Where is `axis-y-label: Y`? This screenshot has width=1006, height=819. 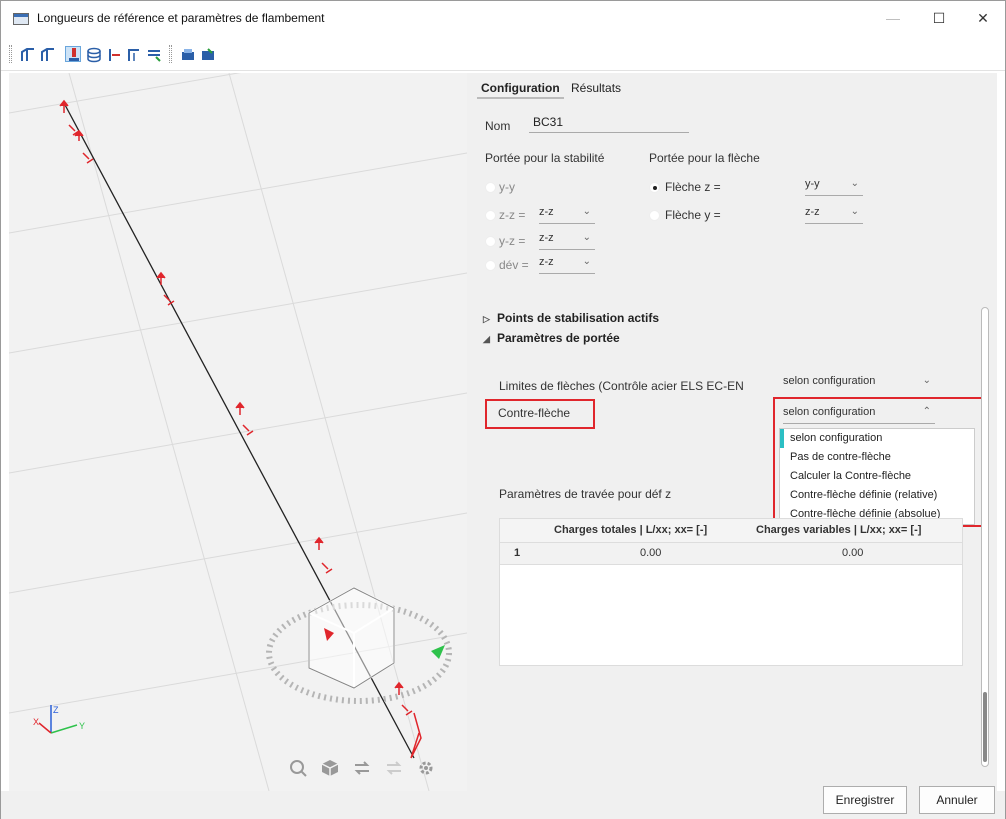
axis-y-label: Y is located at coordinates (82, 726).